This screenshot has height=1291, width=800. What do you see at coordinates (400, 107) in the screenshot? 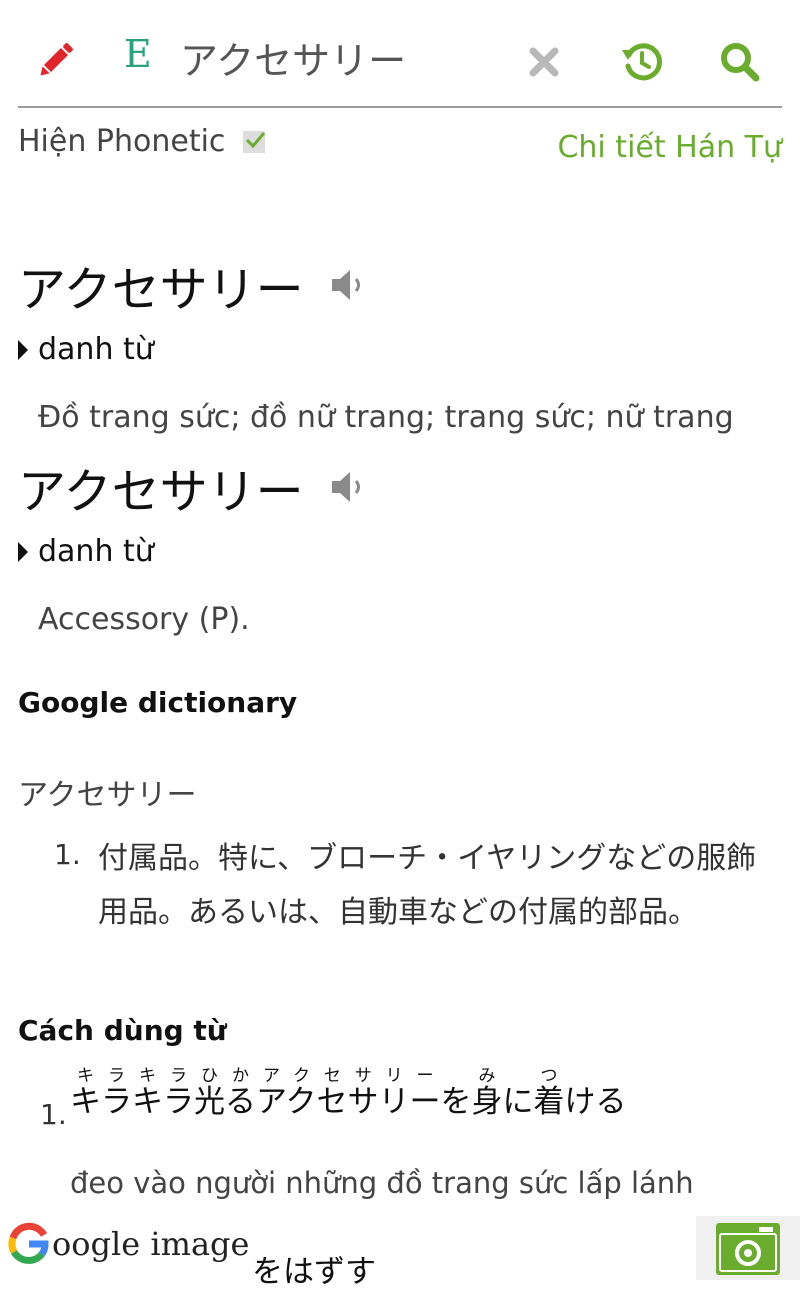
I see `search-divider` at bounding box center [400, 107].